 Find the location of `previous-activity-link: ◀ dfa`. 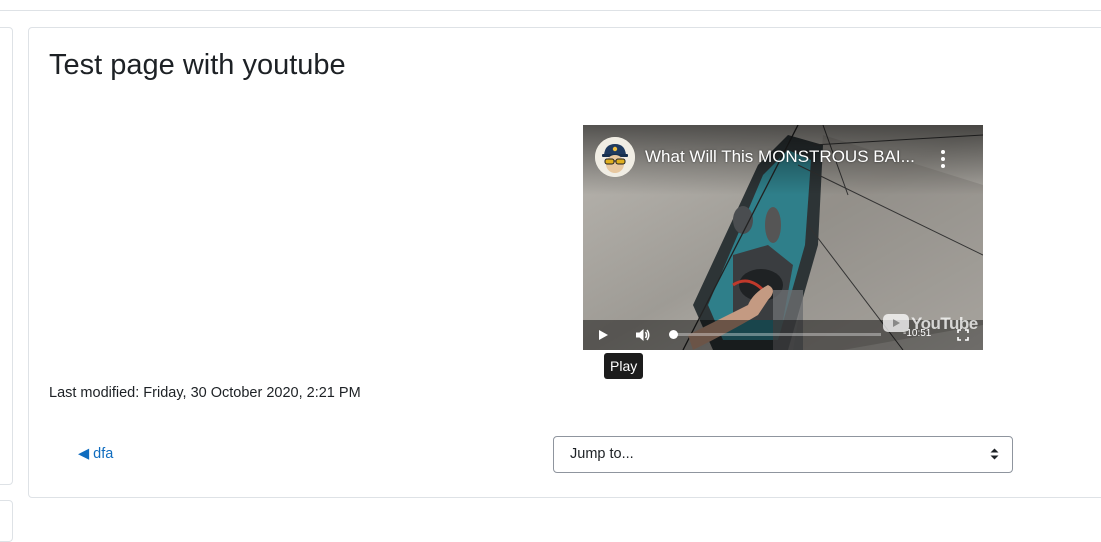

previous-activity-link: ◀ dfa is located at coordinates (95, 454).